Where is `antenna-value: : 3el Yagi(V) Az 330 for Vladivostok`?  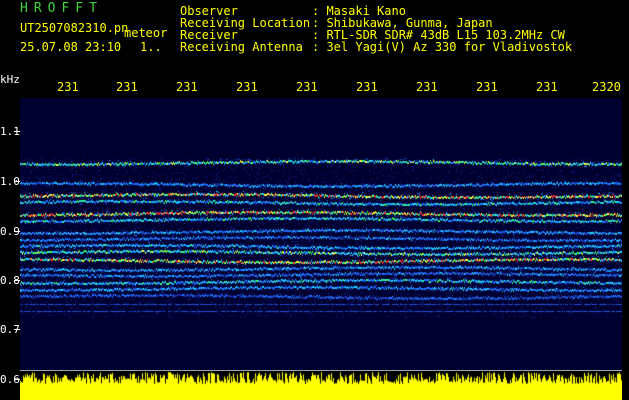 antenna-value: : 3el Yagi(V) Az 330 for Vladivostok is located at coordinates (442, 47).